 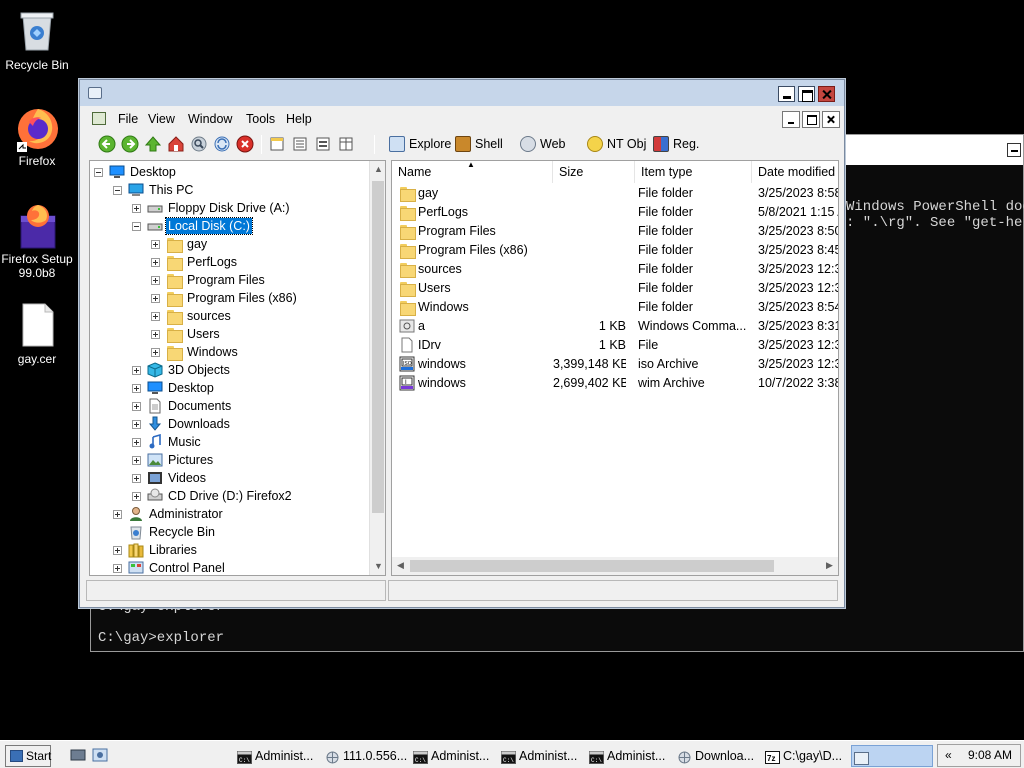 What do you see at coordinates (826, 94) in the screenshot?
I see `close-button` at bounding box center [826, 94].